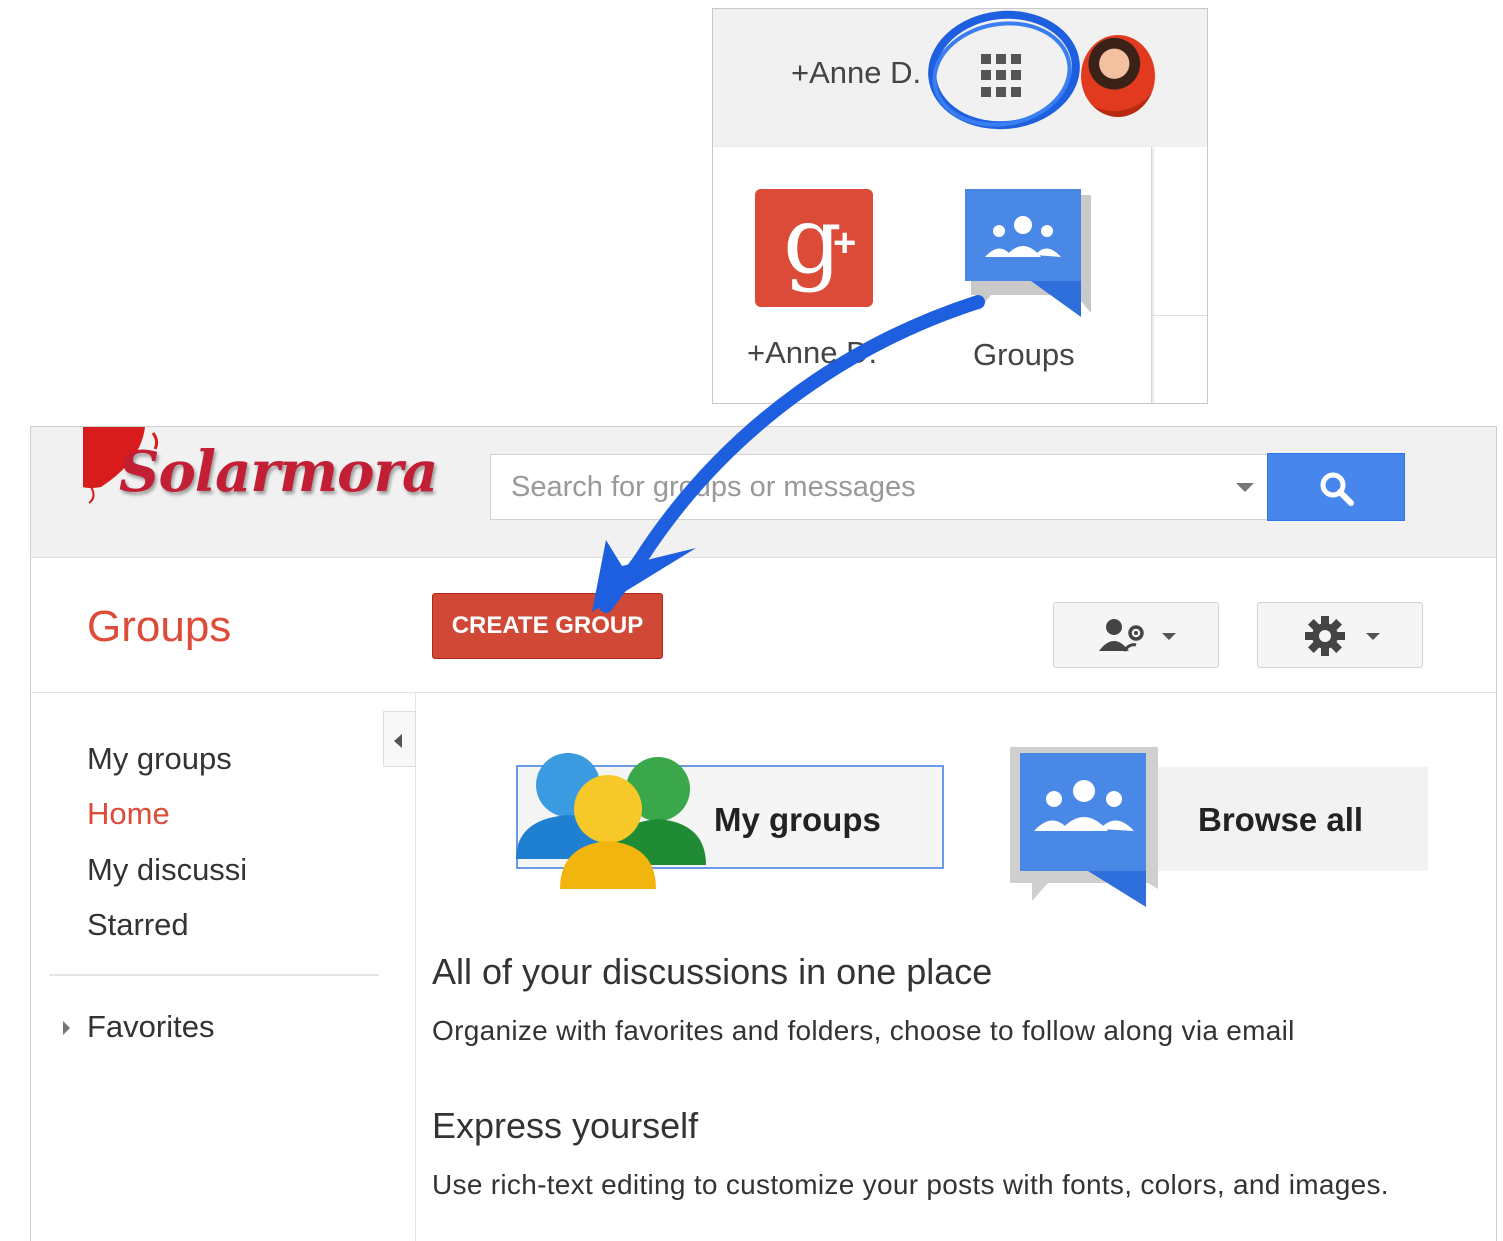 This screenshot has height=1241, width=1503. Describe the element at coordinates (1024, 355) in the screenshot. I see `app-label-groups: Groups` at that location.